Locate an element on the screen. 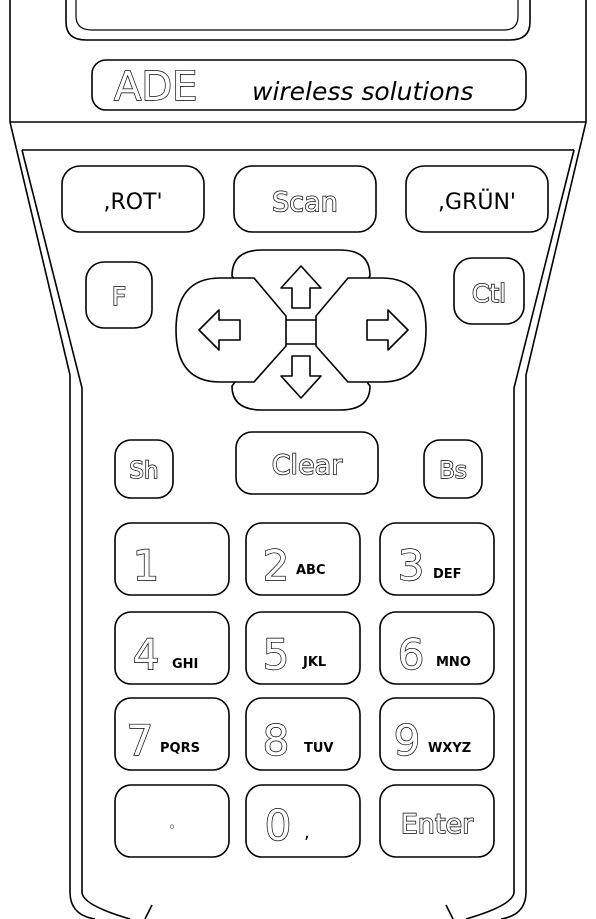 This screenshot has height=919, width=596. key-0: 0 , is located at coordinates (303, 821).